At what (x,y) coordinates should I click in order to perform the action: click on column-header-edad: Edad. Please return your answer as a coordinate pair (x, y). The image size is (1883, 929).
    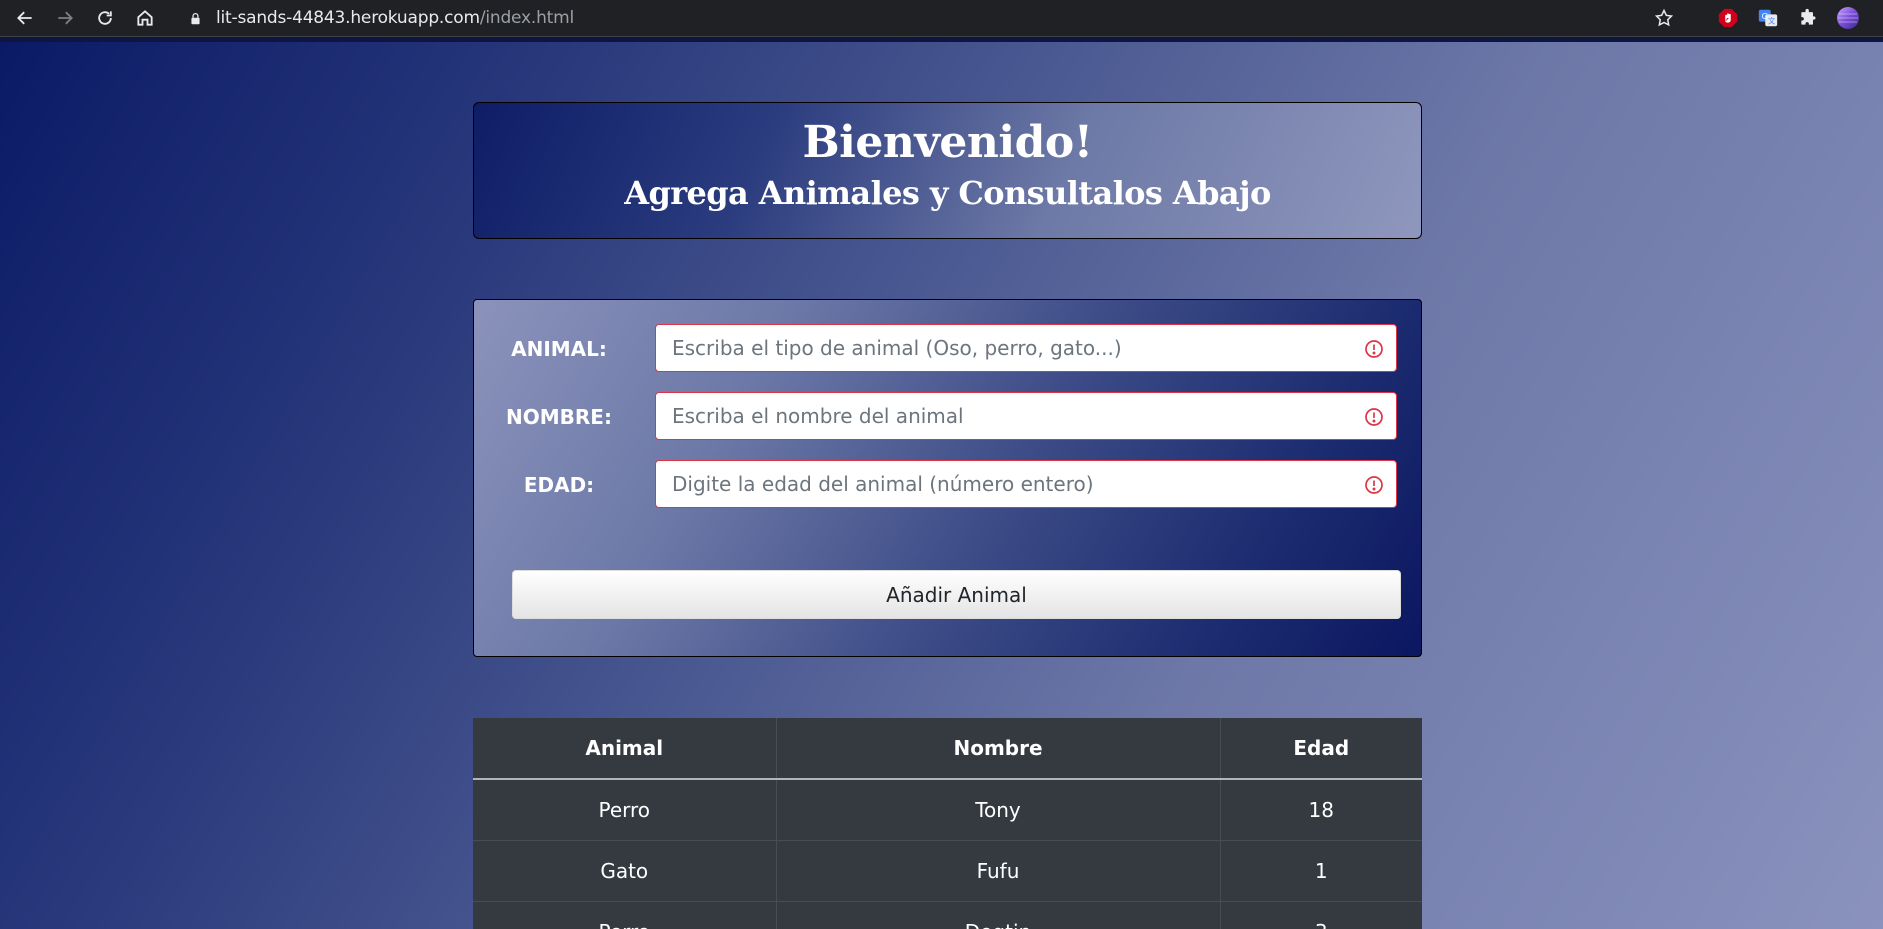
    Looking at the image, I should click on (1321, 749).